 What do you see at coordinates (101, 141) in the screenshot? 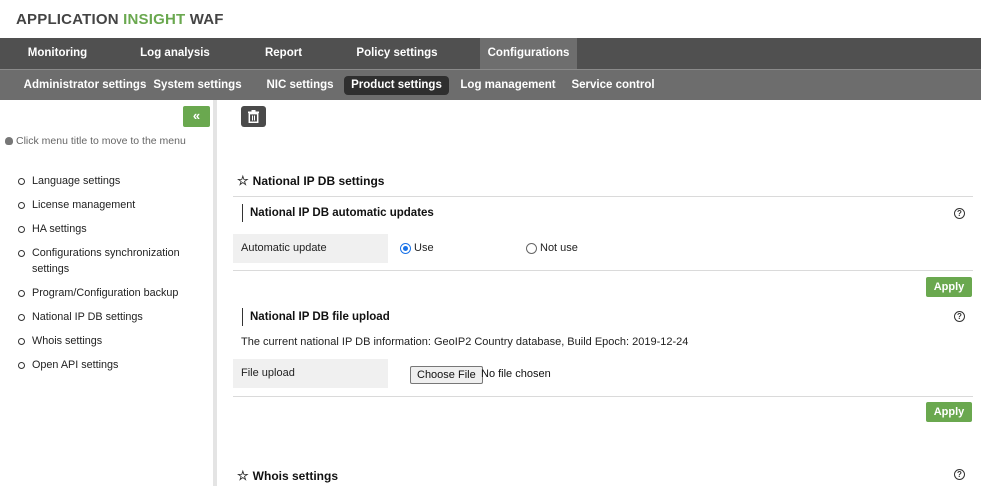
I see `sidebar-hint-text: Click menu title to move to the menu` at bounding box center [101, 141].